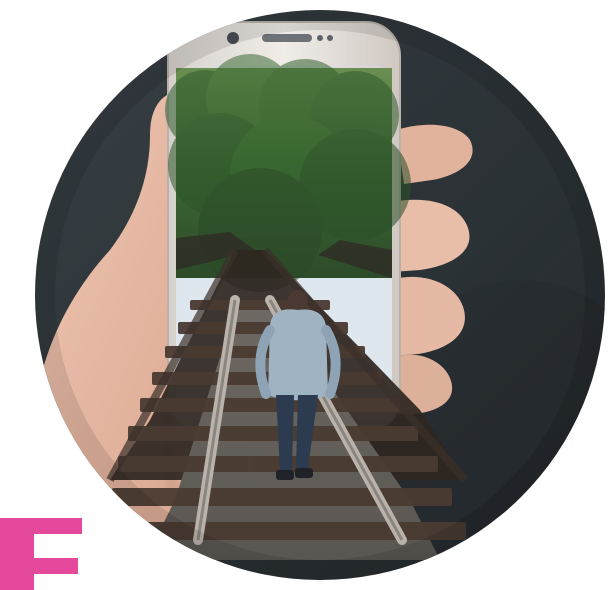  Describe the element at coordinates (287, 38) in the screenshot. I see `phone-speaker-icon` at that location.